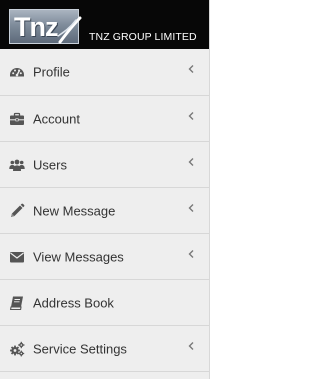  Describe the element at coordinates (74, 210) in the screenshot. I see `sidebar-item-label: New Message` at that location.